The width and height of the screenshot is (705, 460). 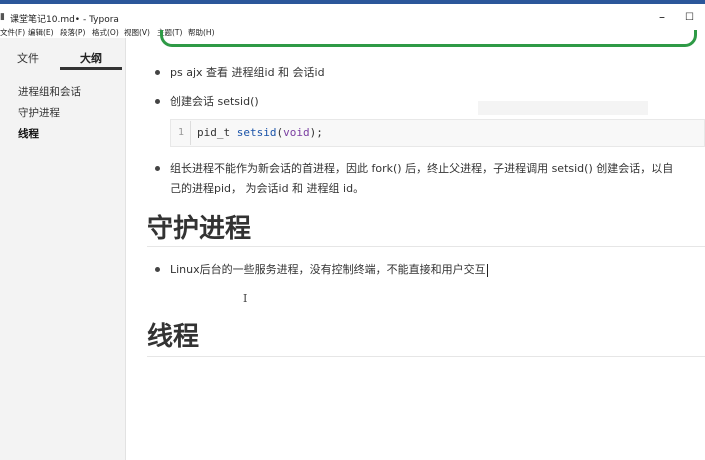 I want to click on minimize-button: –, so click(x=662, y=17).